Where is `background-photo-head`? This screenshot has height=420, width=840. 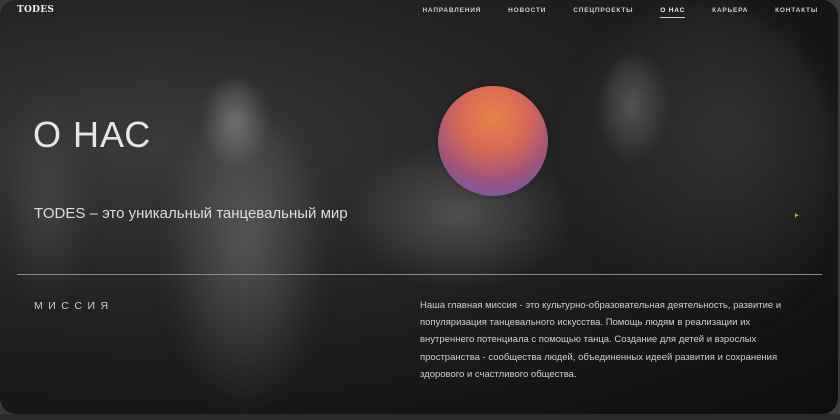 background-photo-head is located at coordinates (235, 125).